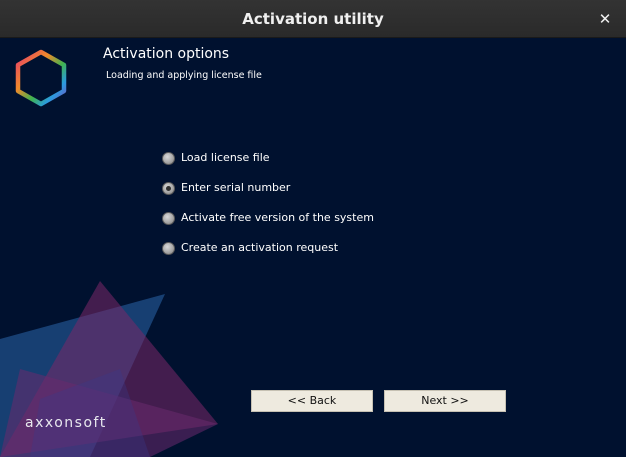  Describe the element at coordinates (277, 217) in the screenshot. I see `option-label: Activate free version of the system` at that location.